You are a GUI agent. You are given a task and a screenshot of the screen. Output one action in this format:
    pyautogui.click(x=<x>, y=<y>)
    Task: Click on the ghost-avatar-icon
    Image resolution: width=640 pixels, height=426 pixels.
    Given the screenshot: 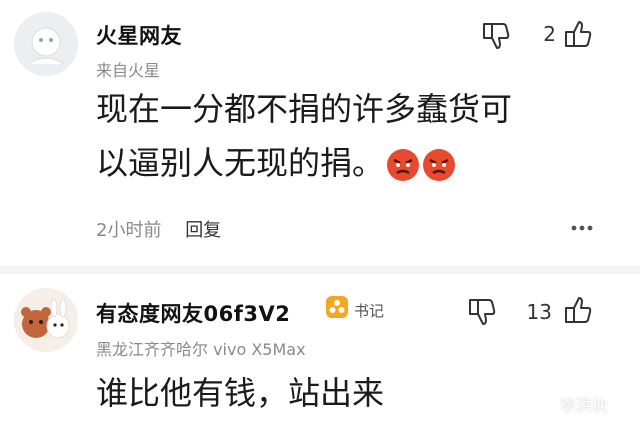 What is the action you would take?
    pyautogui.click(x=46, y=44)
    